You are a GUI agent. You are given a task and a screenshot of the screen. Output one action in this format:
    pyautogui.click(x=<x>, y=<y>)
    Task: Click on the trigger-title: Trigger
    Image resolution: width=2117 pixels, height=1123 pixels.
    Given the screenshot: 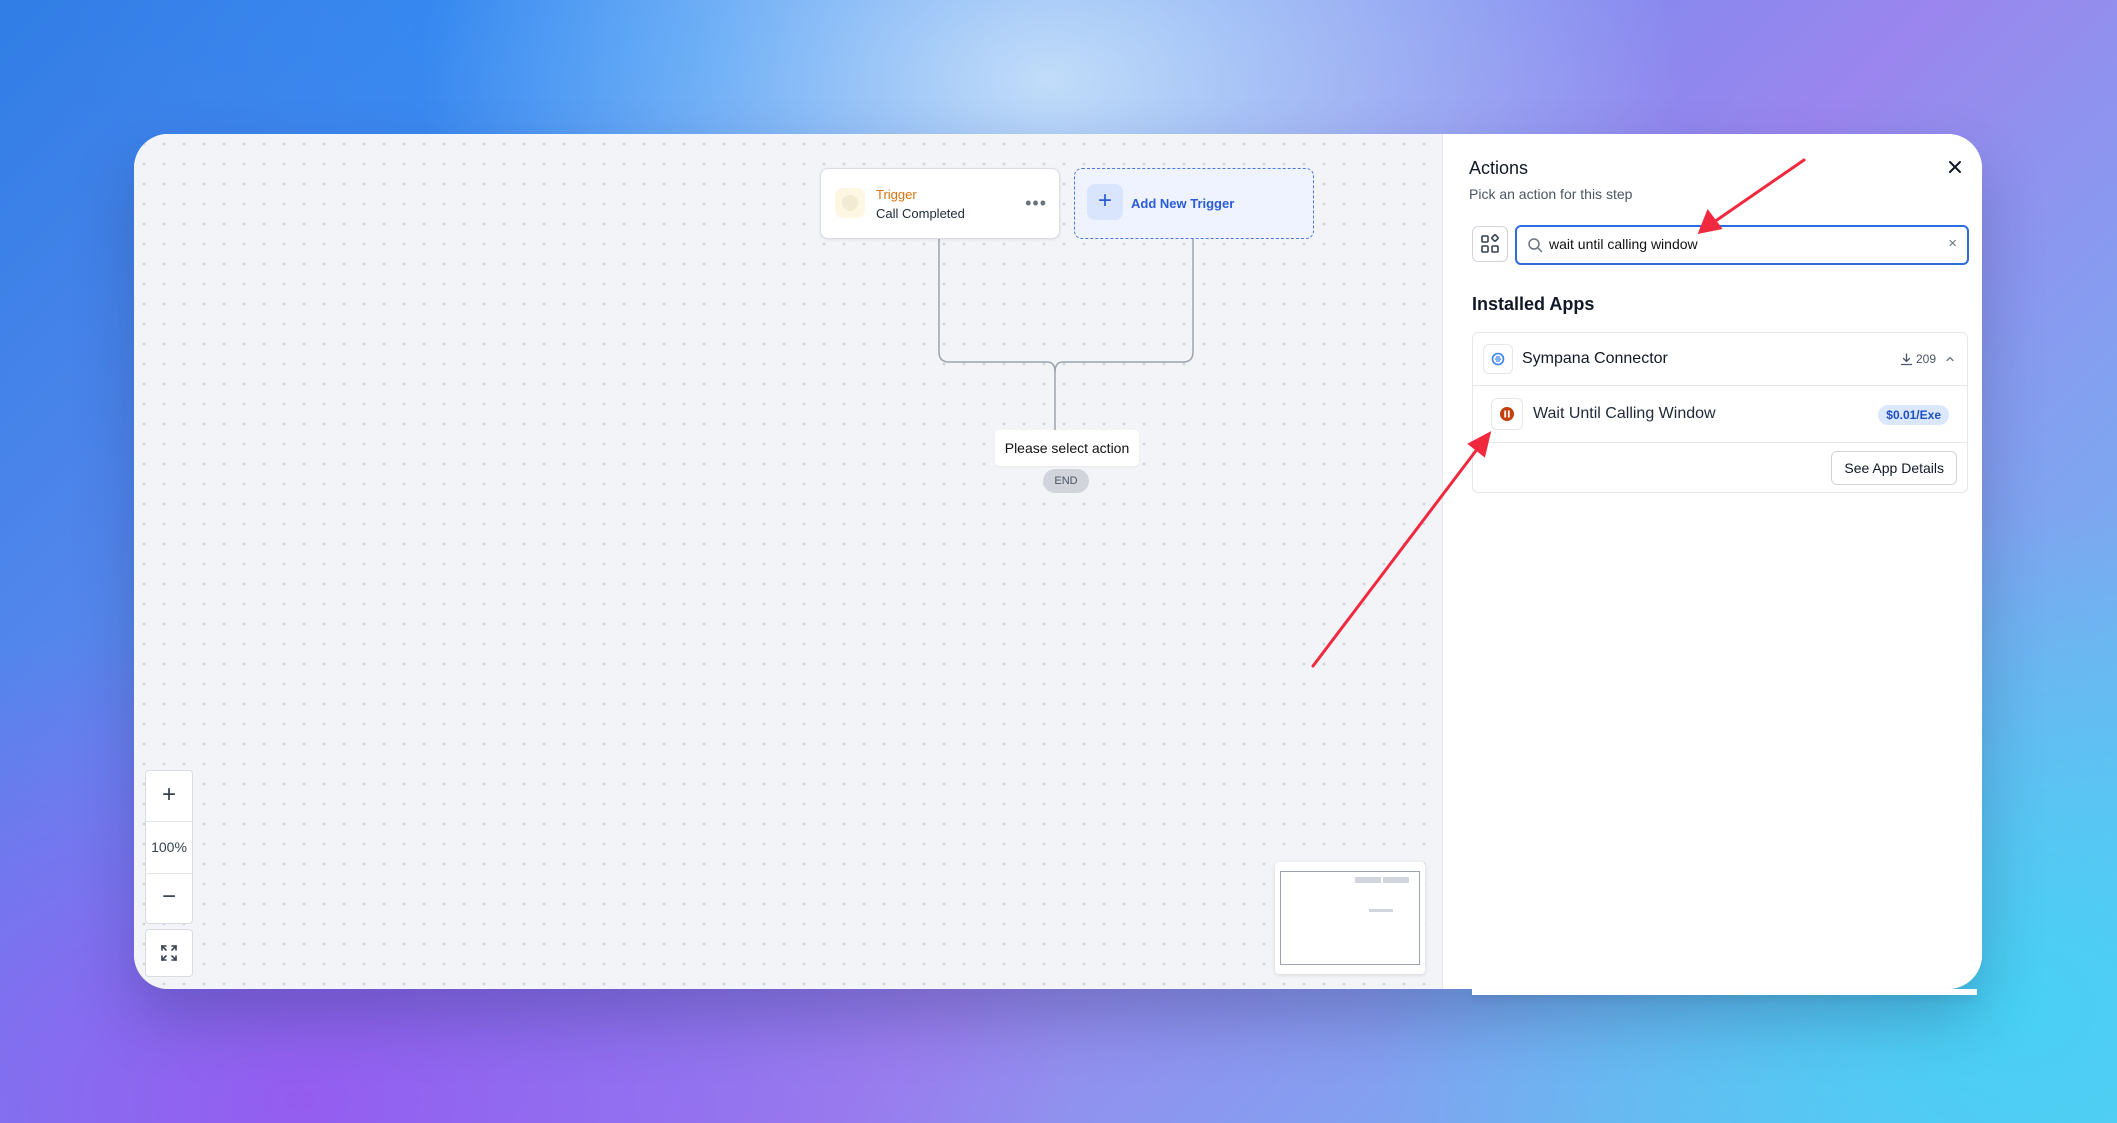 What is the action you would take?
    pyautogui.click(x=896, y=194)
    